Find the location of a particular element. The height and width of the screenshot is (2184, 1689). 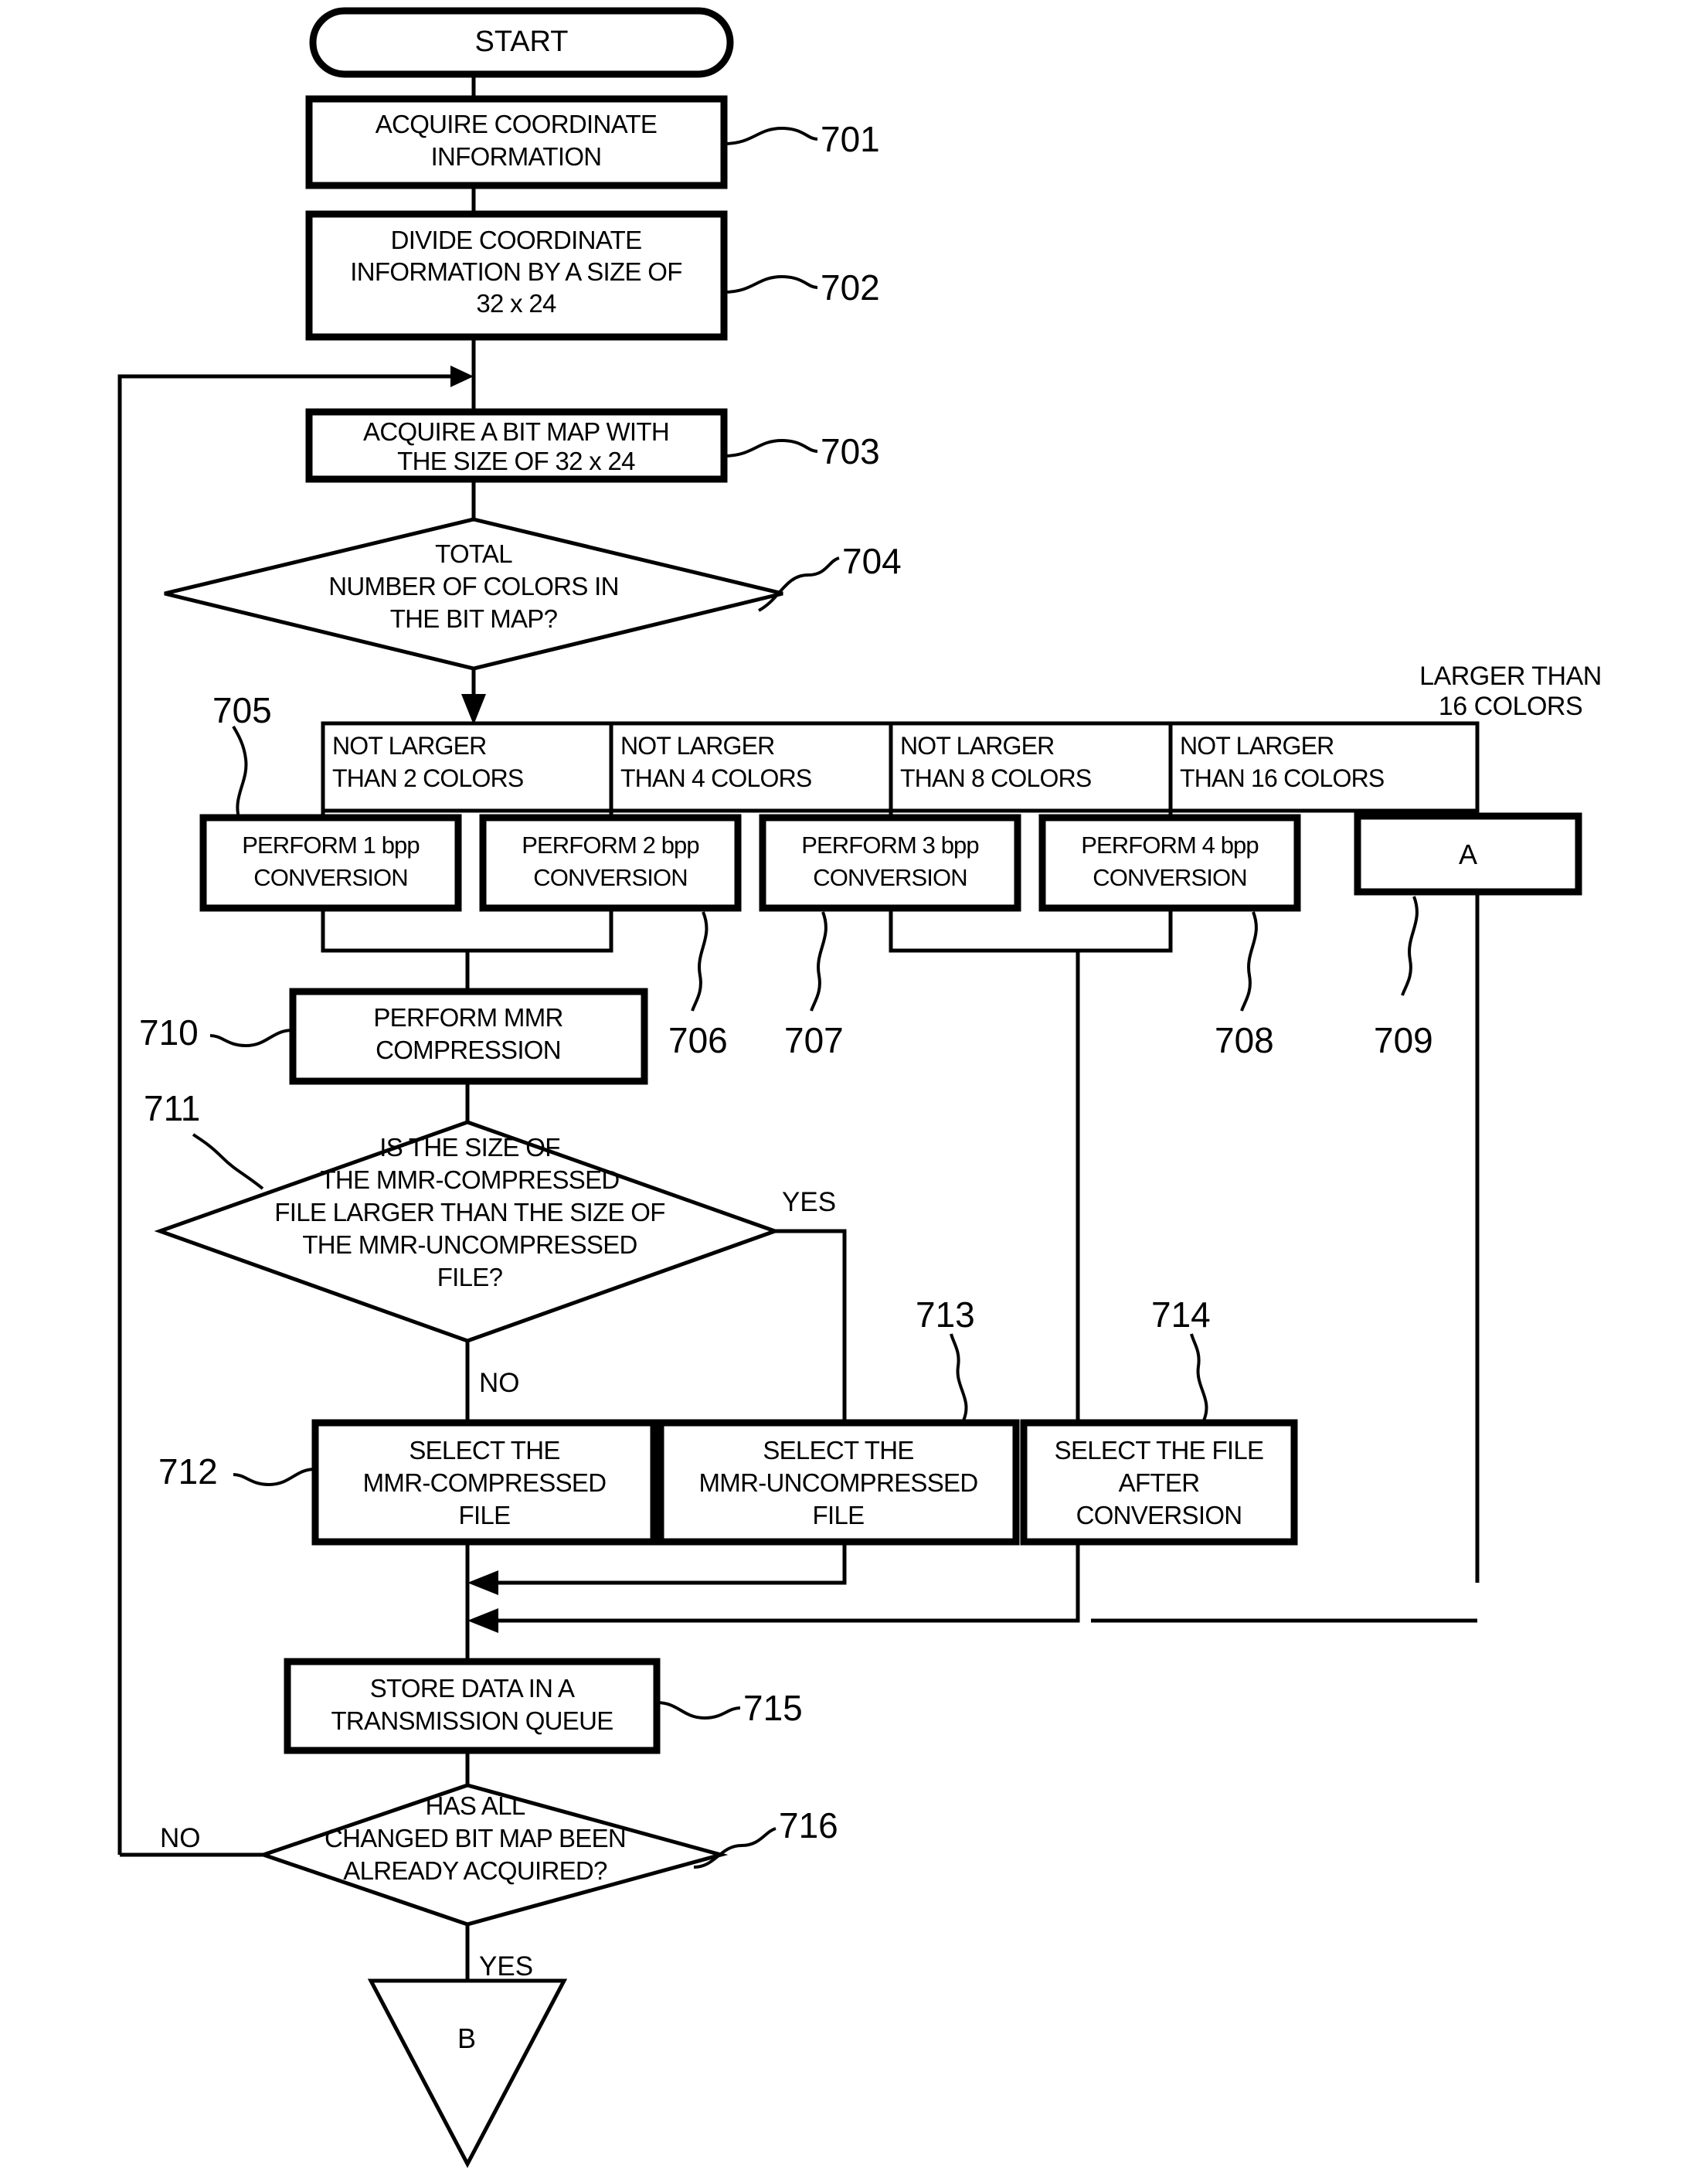

process-713-line1: SELECT THE is located at coordinates (838, 1451).